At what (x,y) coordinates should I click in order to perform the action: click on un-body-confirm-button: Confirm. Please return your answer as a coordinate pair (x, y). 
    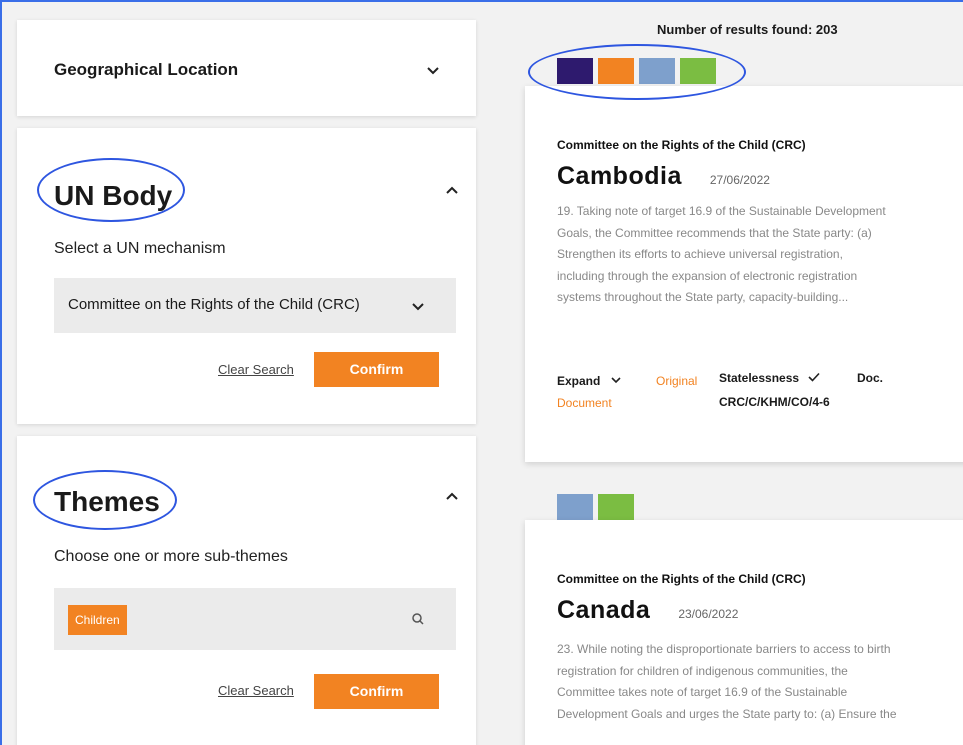
    Looking at the image, I should click on (376, 369).